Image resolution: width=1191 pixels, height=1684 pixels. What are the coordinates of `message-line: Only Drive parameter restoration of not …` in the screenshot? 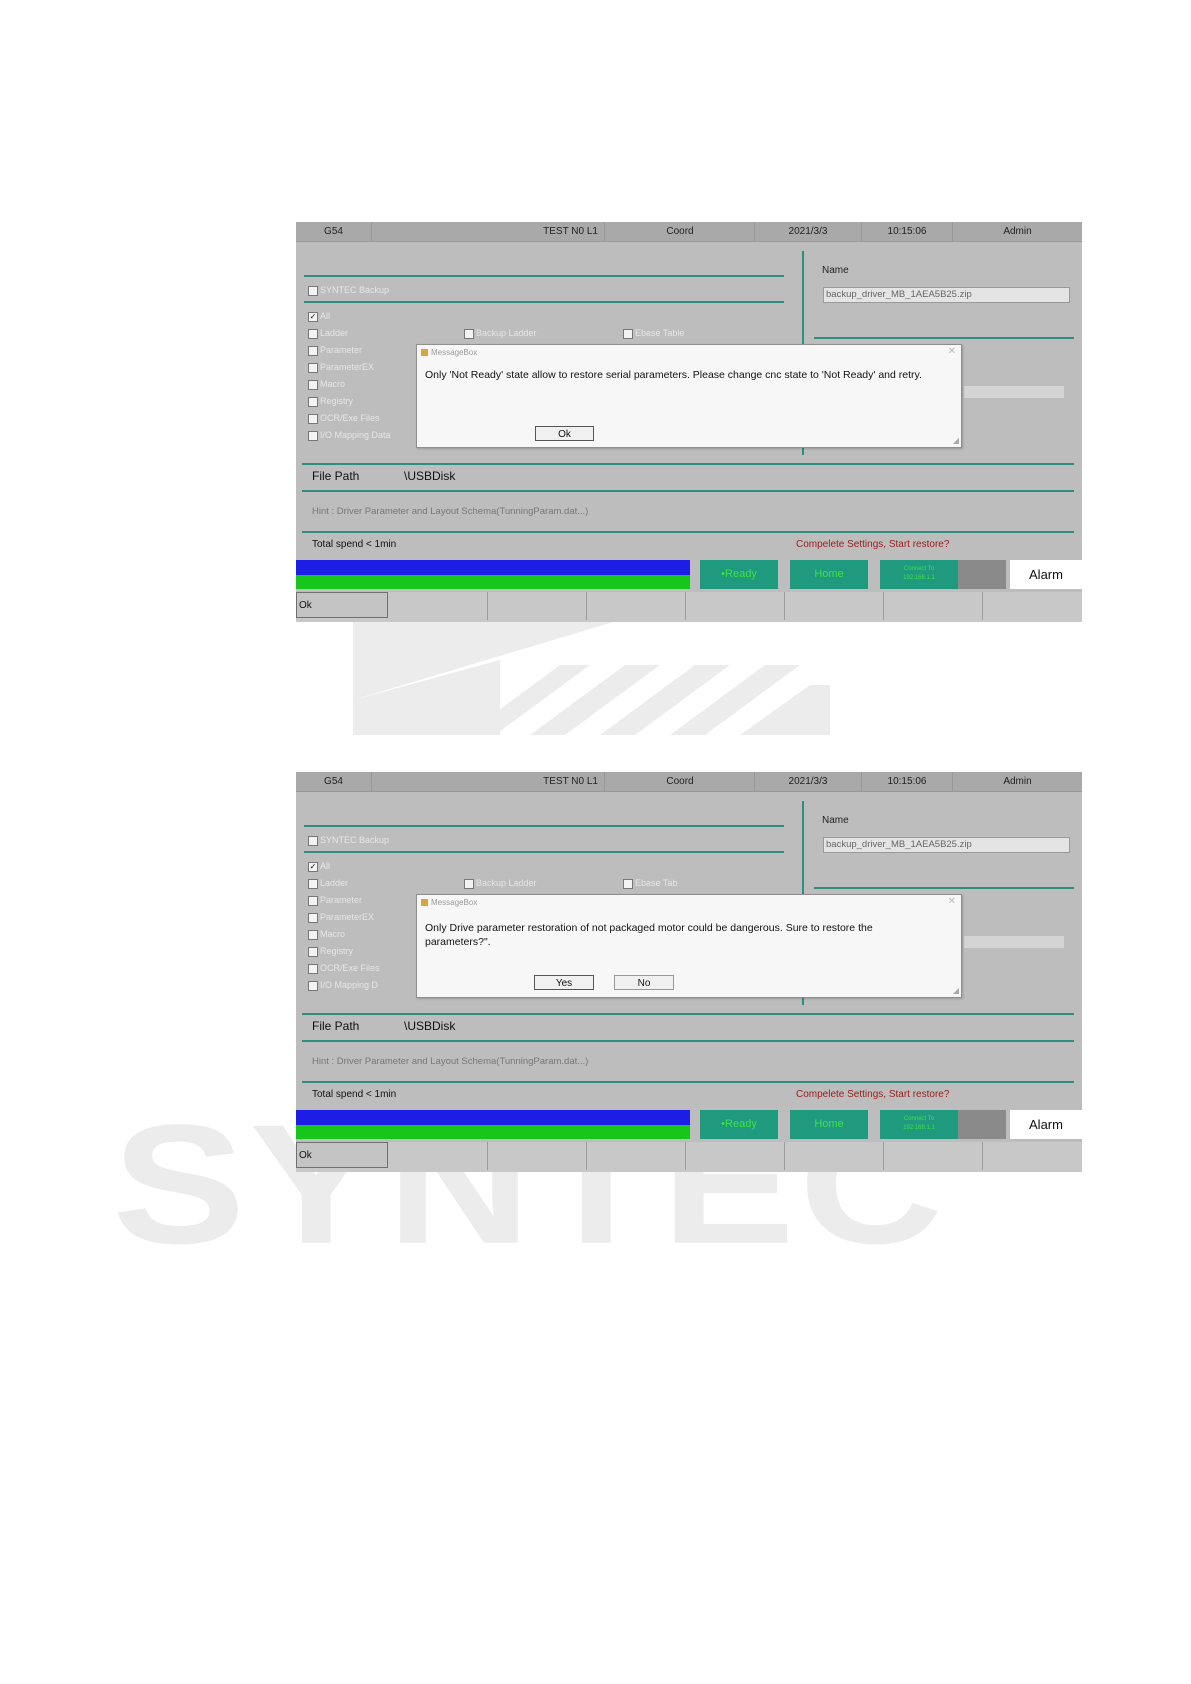 It's located at (649, 928).